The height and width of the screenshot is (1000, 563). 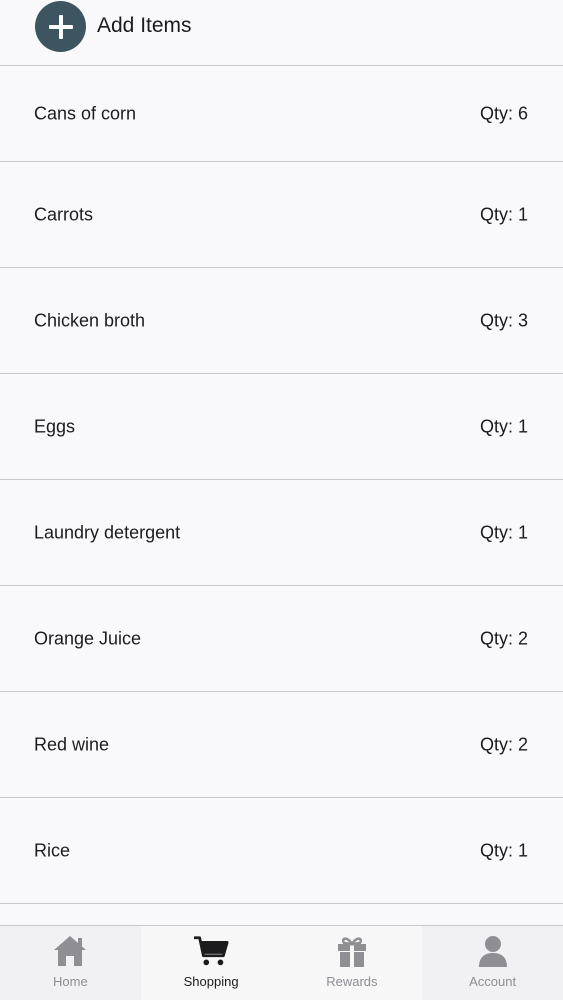 I want to click on tab-shopping: Shopping, so click(x=211, y=963).